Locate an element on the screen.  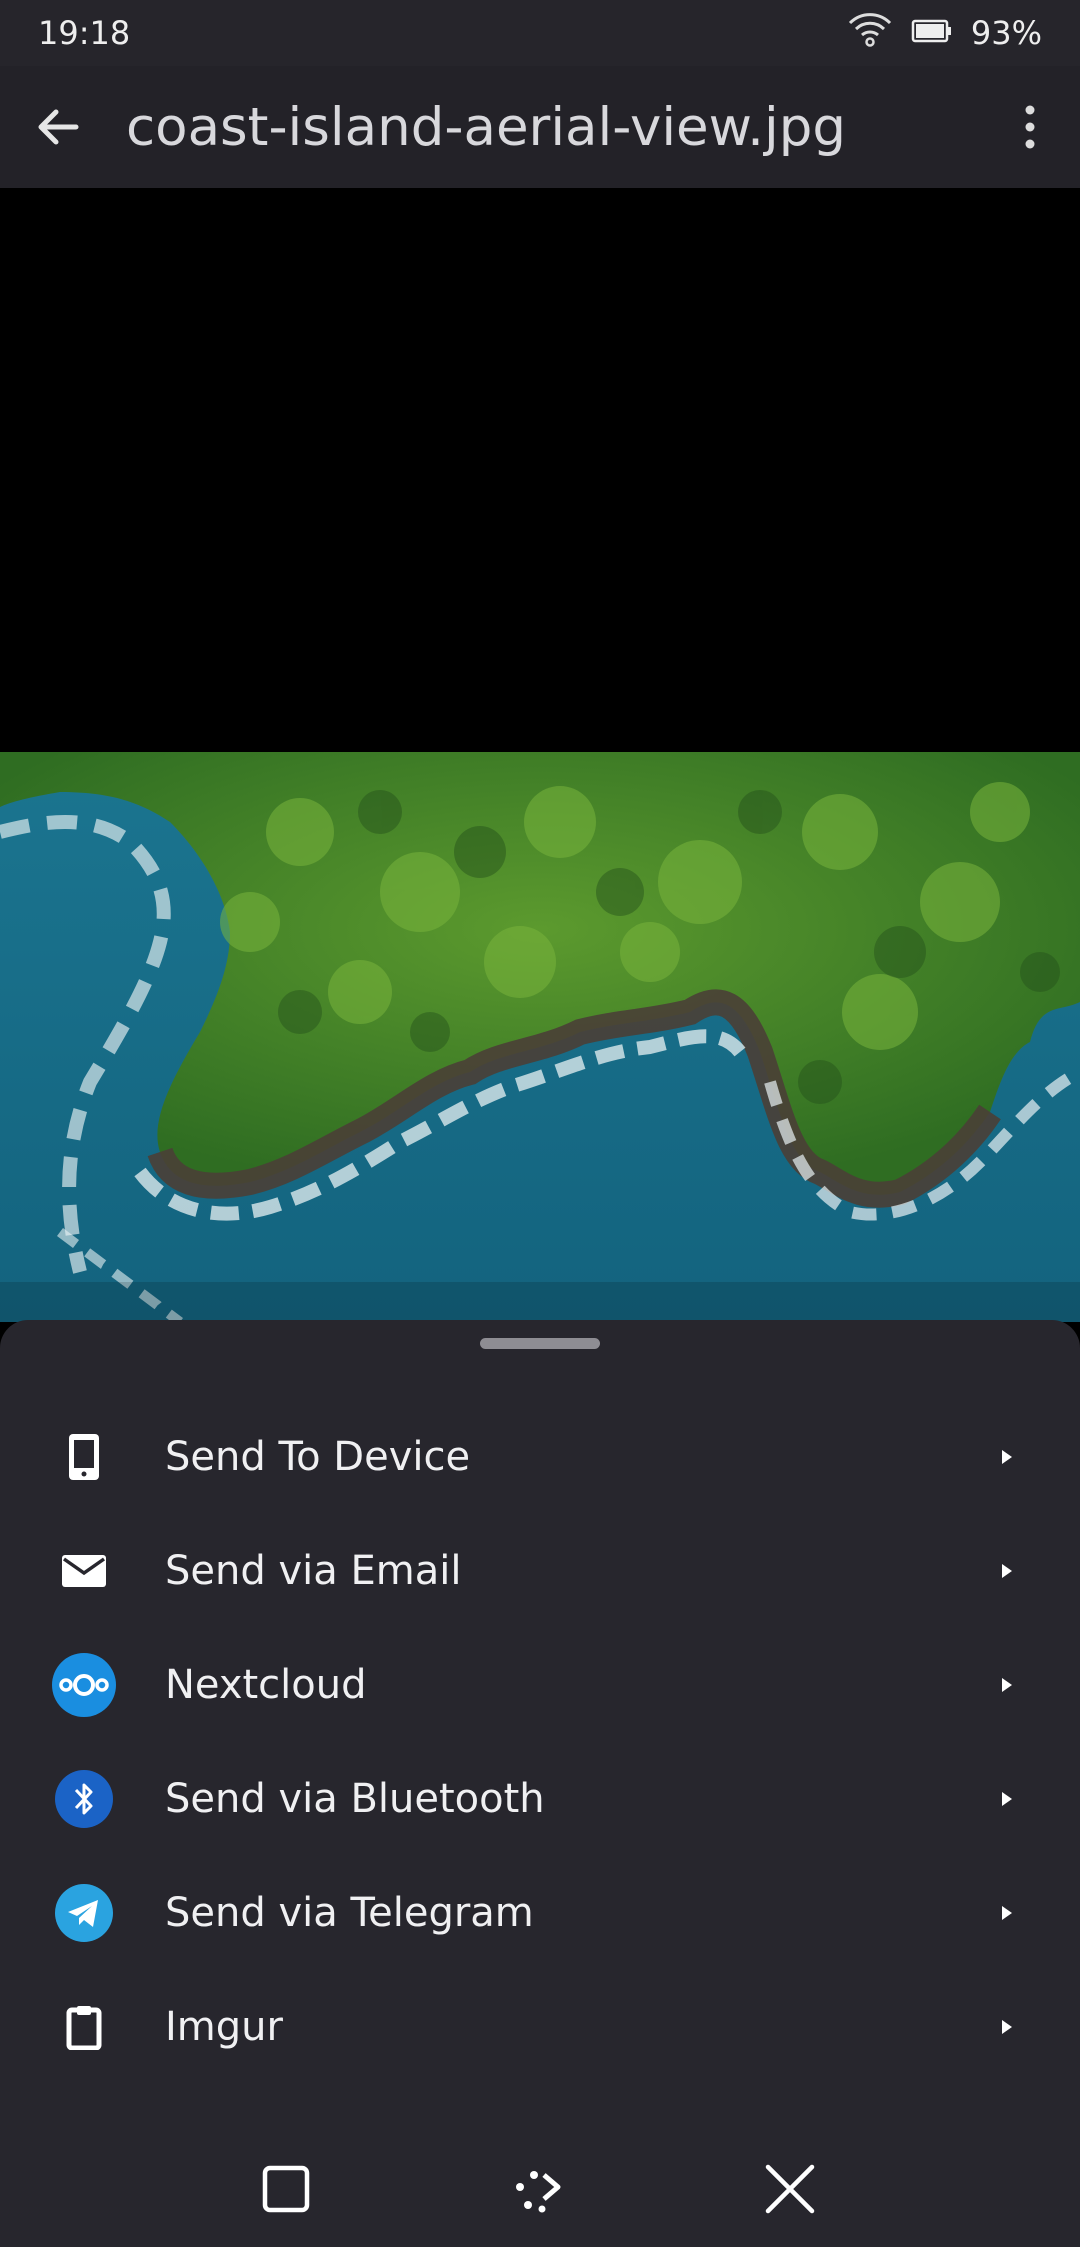
file-title: coast-island-aerial-view.jpg is located at coordinates (486, 127).